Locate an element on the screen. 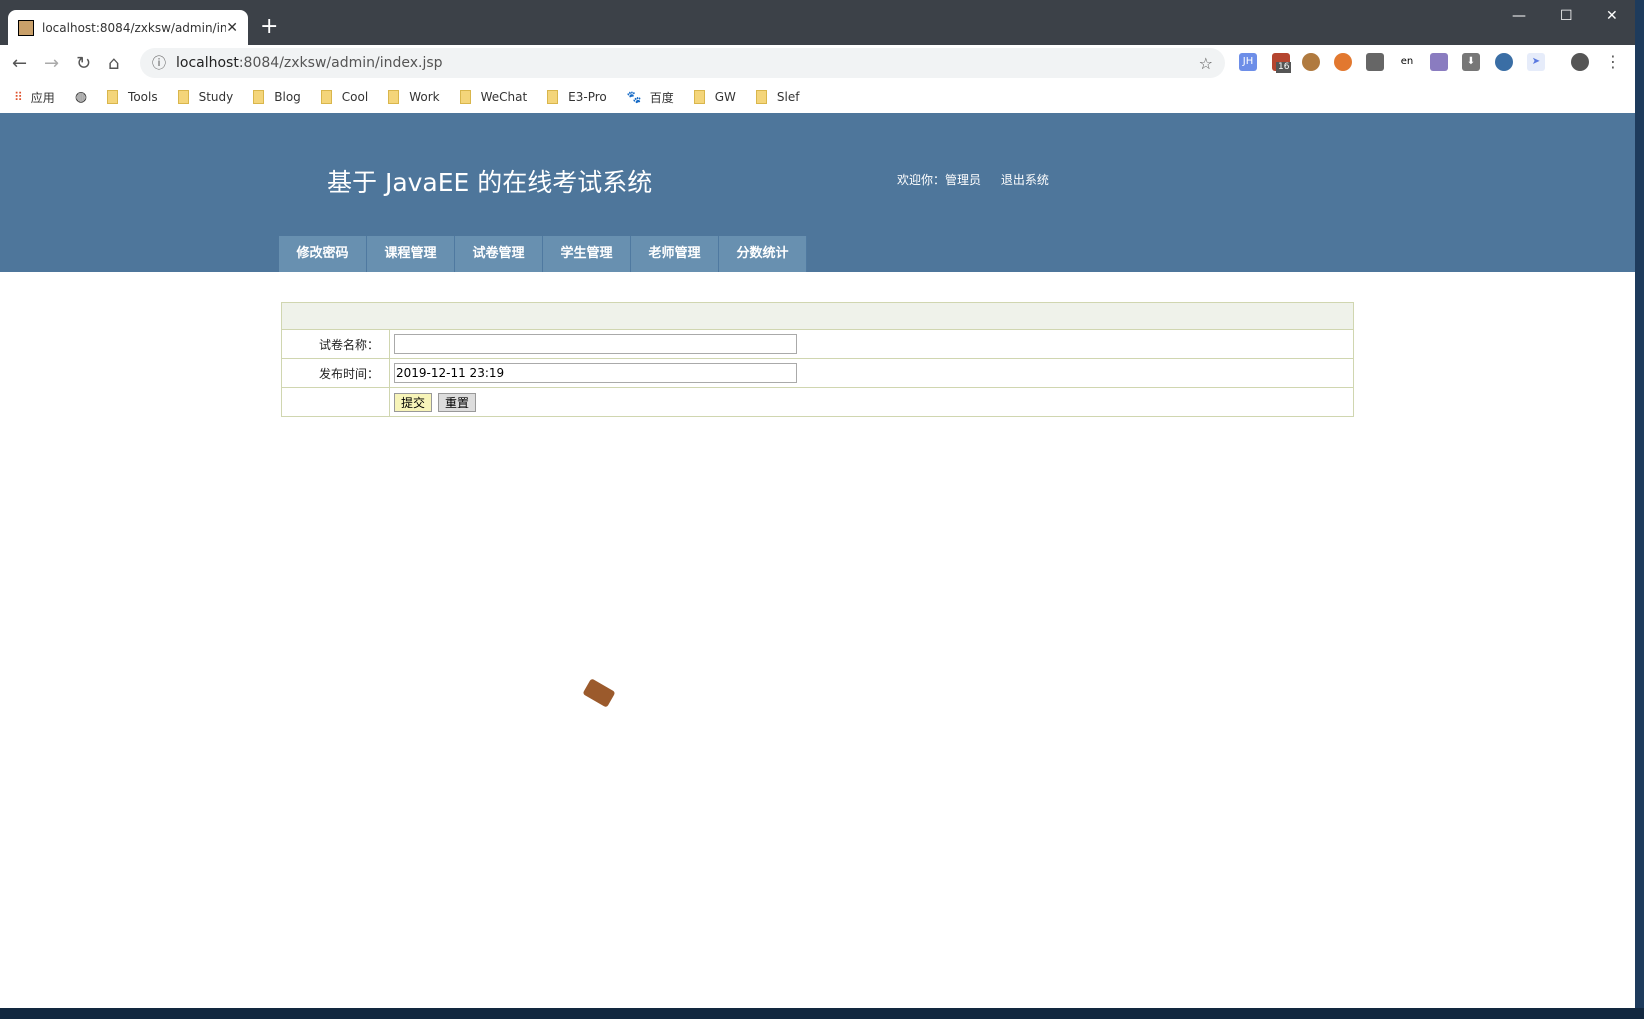  download-circle-icon is located at coordinates (1504, 62).